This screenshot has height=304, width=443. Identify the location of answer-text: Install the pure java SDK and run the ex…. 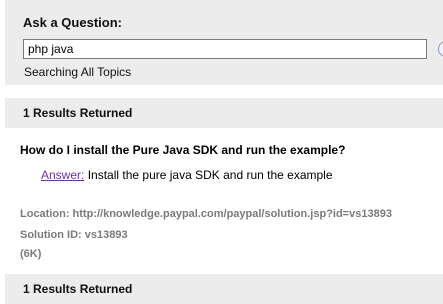
(208, 175).